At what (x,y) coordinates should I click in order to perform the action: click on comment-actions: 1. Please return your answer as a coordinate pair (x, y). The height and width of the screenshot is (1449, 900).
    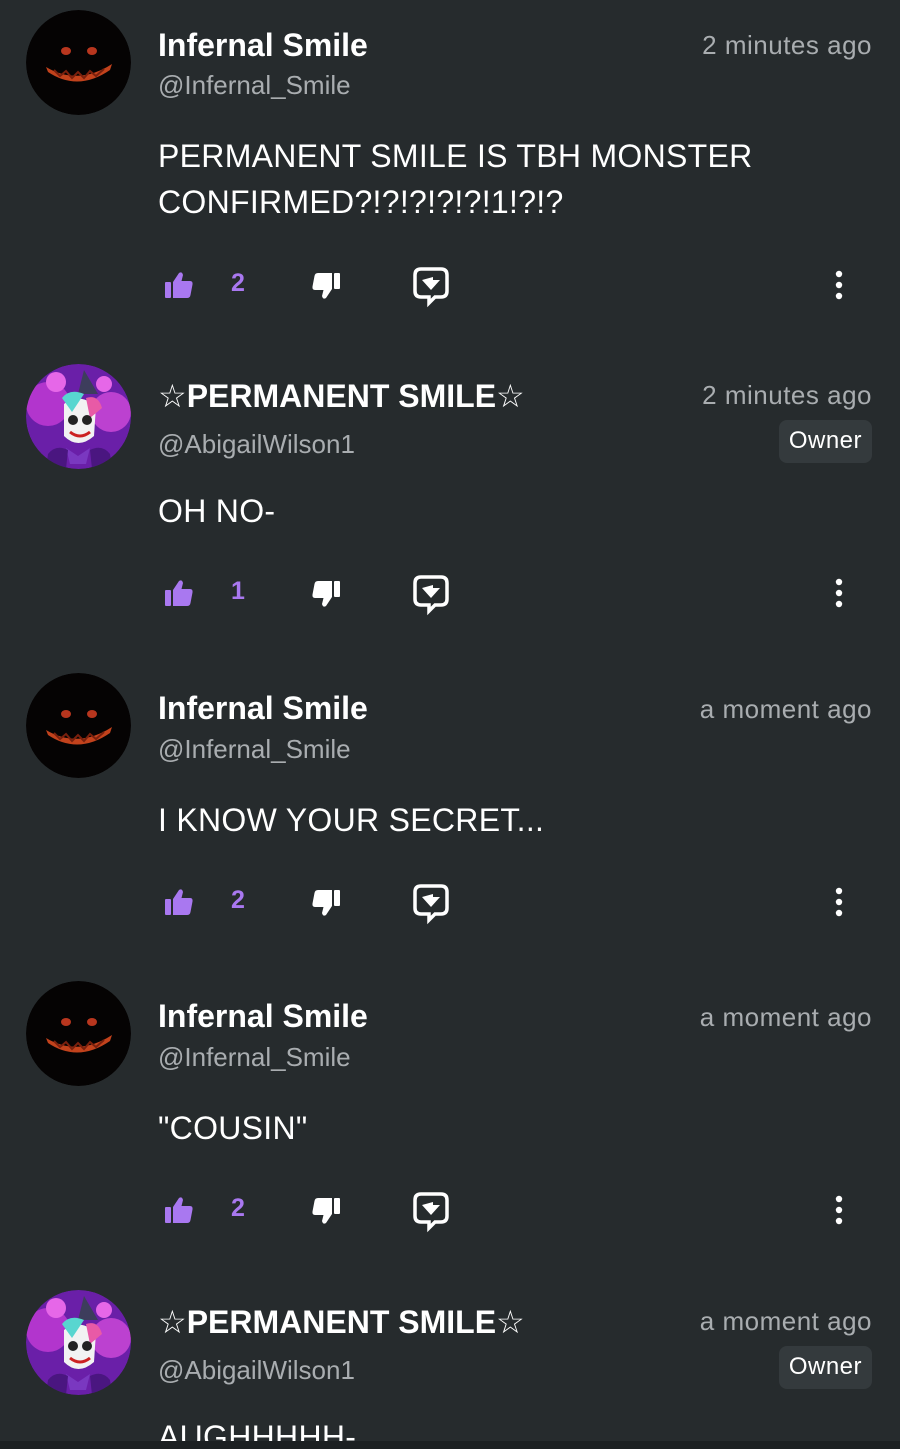
    Looking at the image, I should click on (450, 595).